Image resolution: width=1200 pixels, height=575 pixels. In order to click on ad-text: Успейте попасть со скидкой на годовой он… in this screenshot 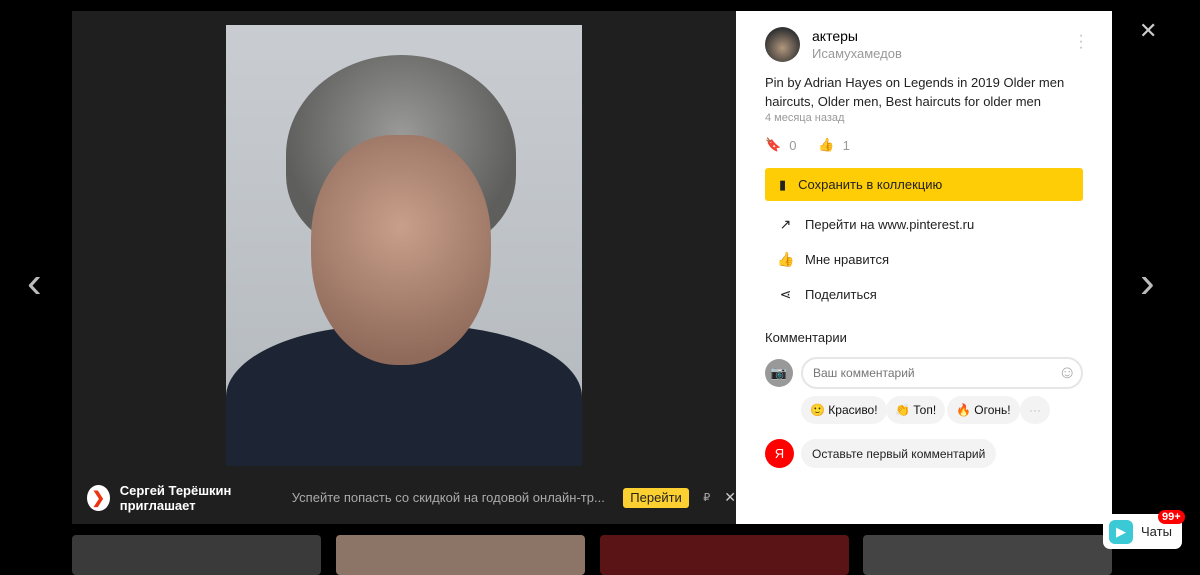, I will do `click(448, 497)`.